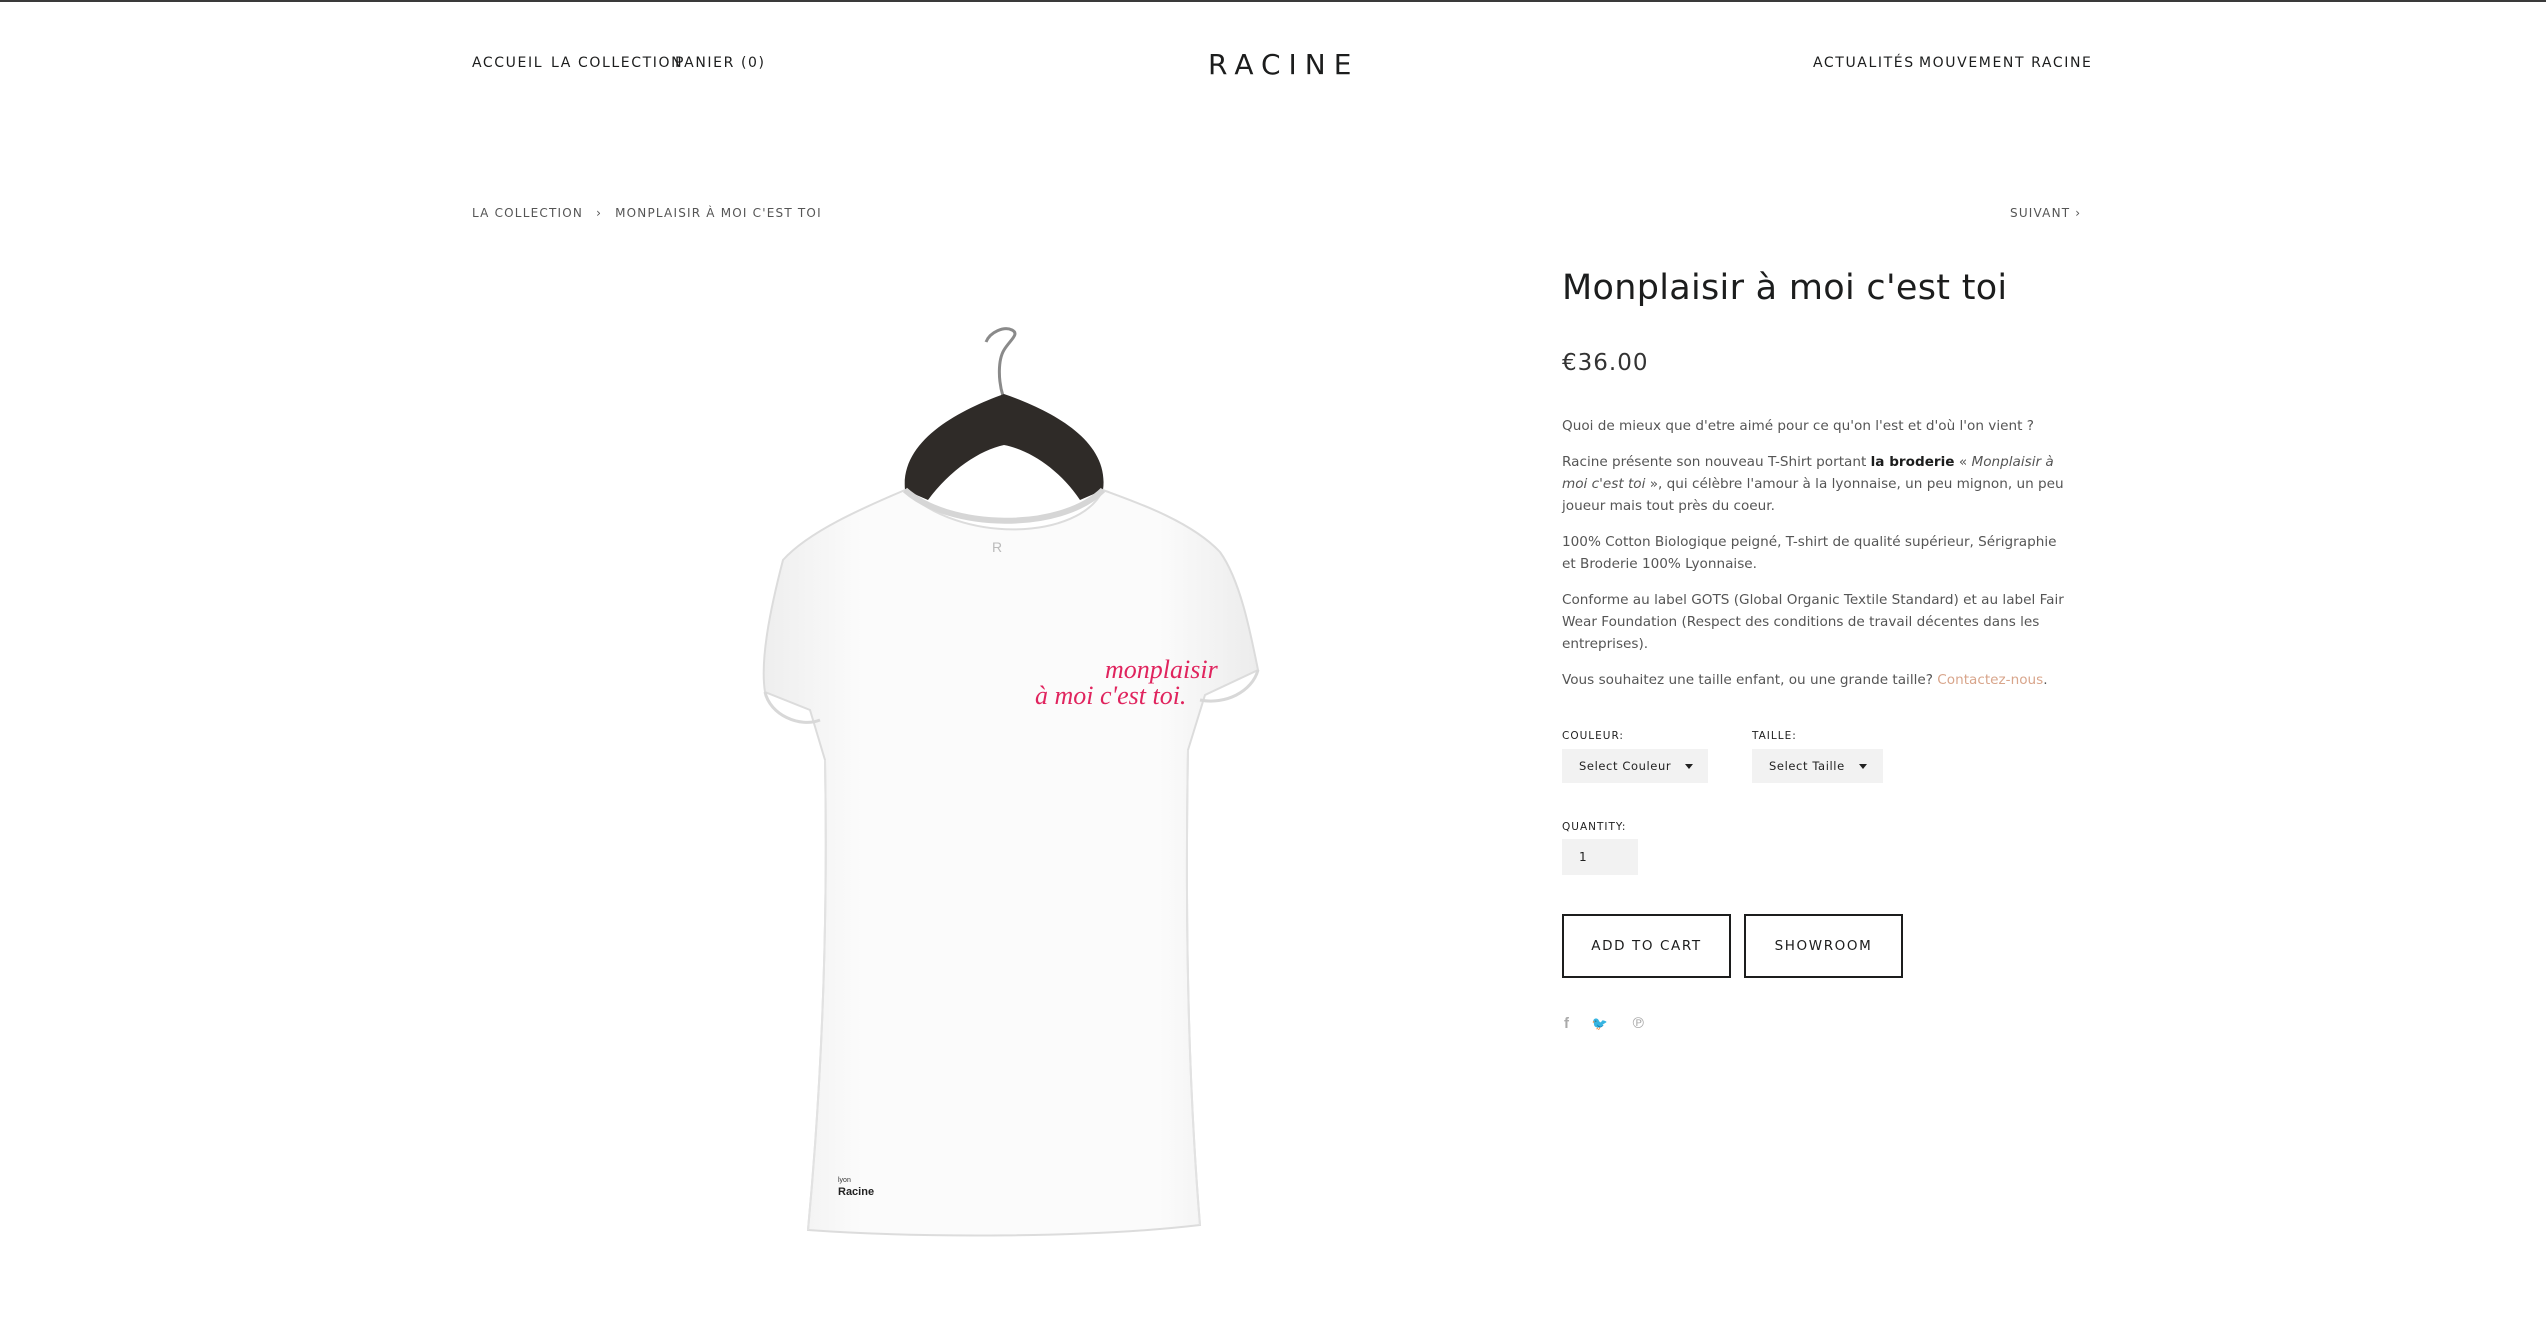 The width and height of the screenshot is (2546, 1322). What do you see at coordinates (856, 1192) in the screenshot?
I see `brand-tag: Racine` at bounding box center [856, 1192].